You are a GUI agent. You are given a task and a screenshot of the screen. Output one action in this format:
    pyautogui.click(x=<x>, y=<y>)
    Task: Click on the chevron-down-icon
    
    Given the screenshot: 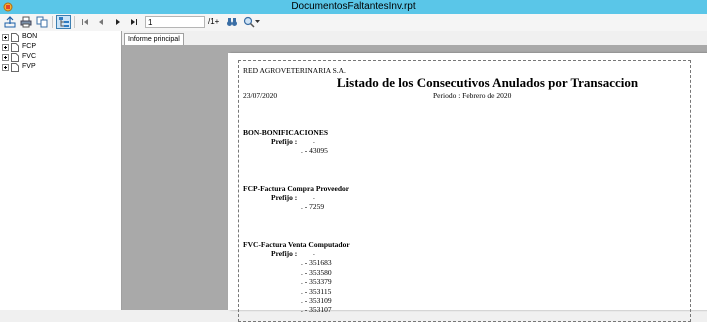 What is the action you would take?
    pyautogui.click(x=257, y=21)
    